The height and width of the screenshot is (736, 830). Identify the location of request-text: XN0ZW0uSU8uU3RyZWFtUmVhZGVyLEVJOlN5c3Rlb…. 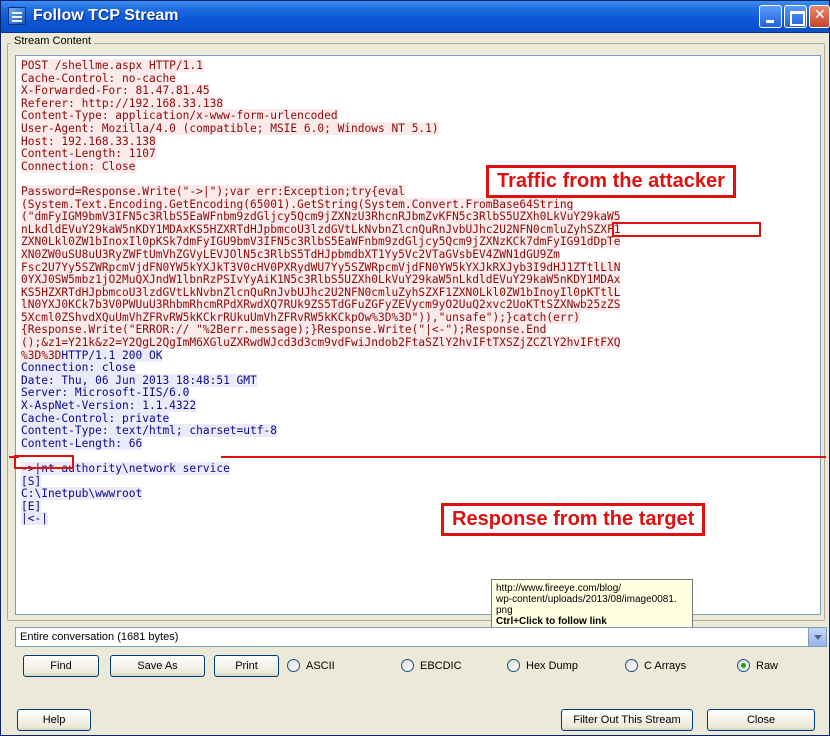
(290, 254).